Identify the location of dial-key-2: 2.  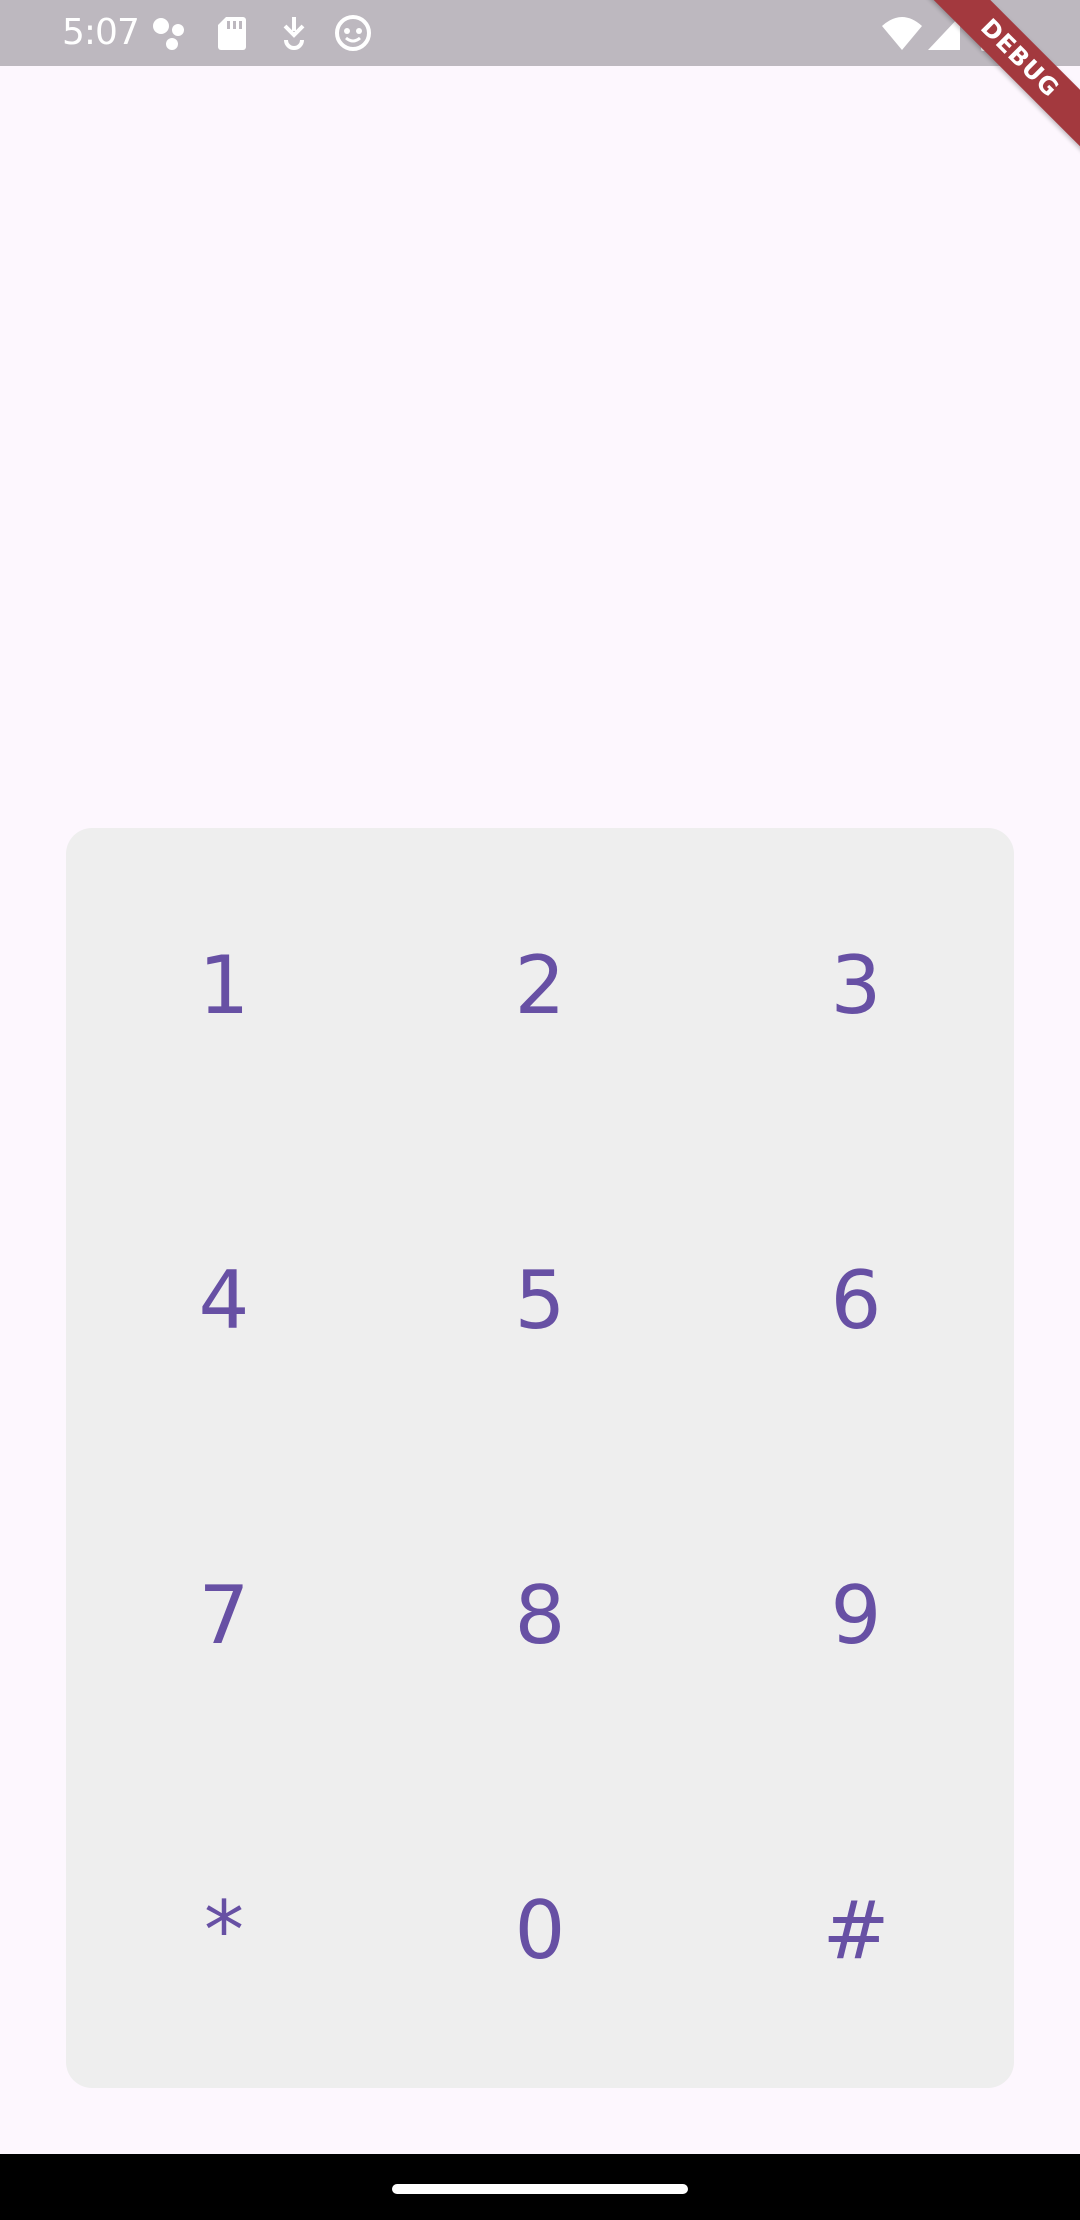
(540, 985).